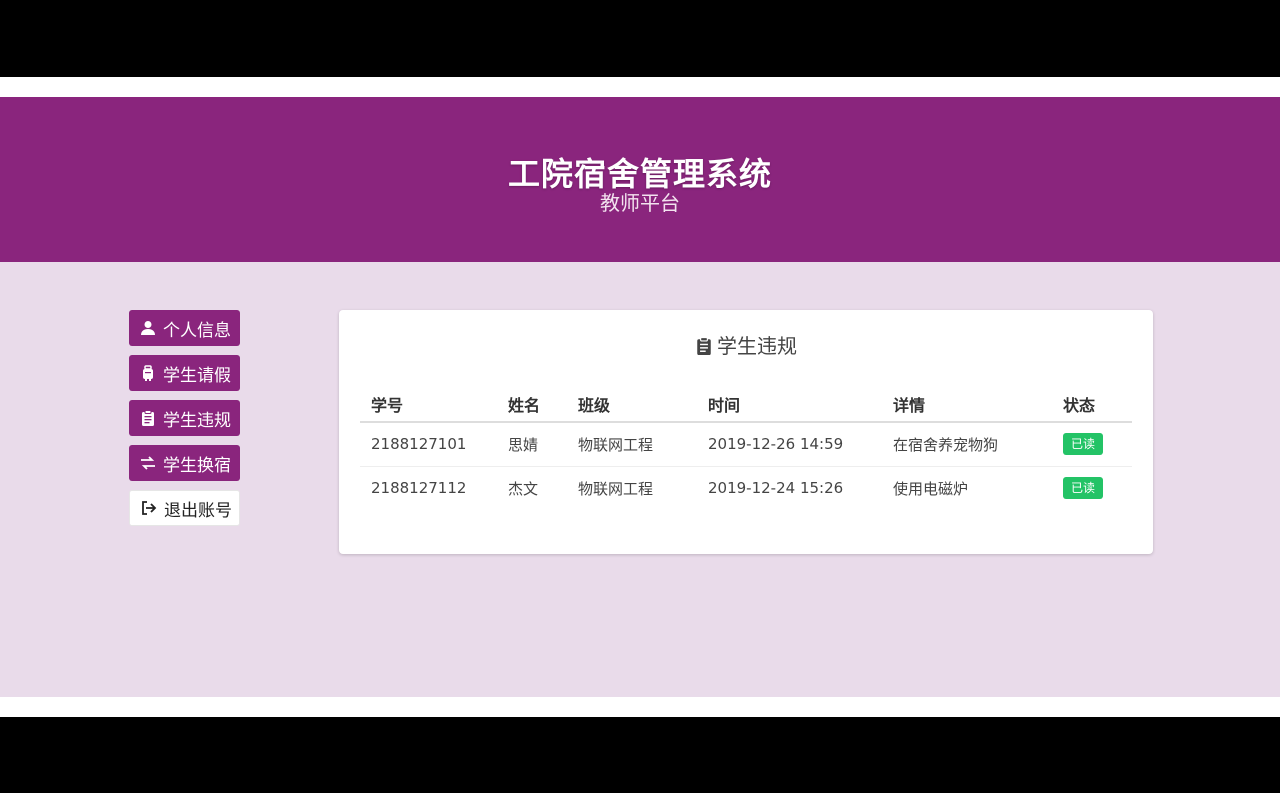  I want to click on sidebar-item-leave: 学生请假, so click(184, 373).